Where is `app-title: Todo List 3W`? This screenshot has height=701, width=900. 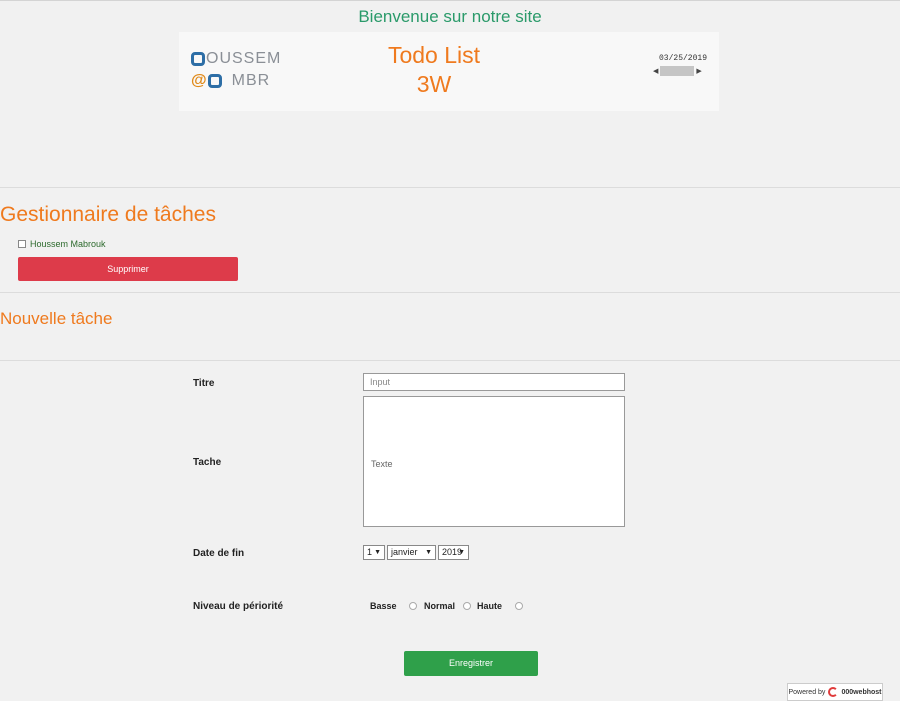 app-title: Todo List 3W is located at coordinates (434, 70).